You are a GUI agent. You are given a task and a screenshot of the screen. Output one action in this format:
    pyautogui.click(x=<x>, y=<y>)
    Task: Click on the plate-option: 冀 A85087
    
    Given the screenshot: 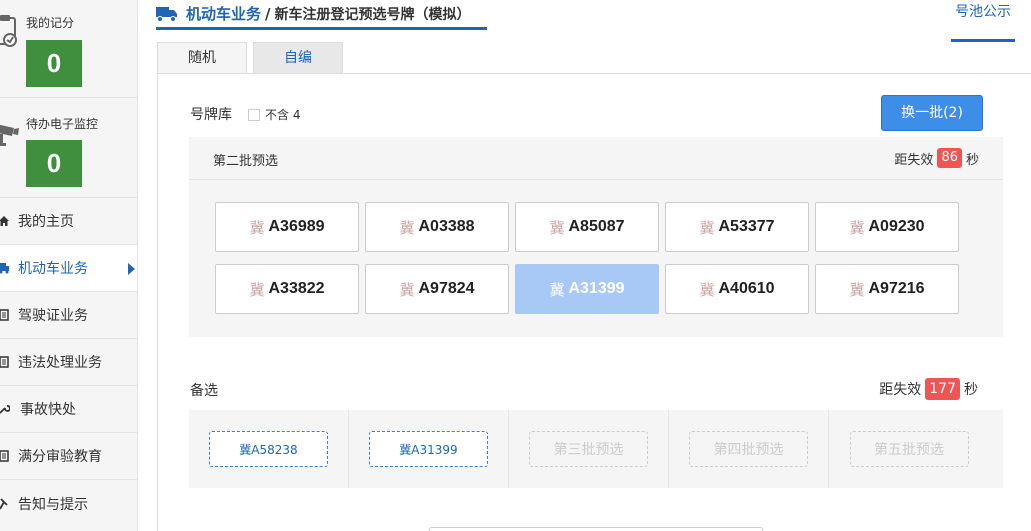 What is the action you would take?
    pyautogui.click(x=587, y=227)
    